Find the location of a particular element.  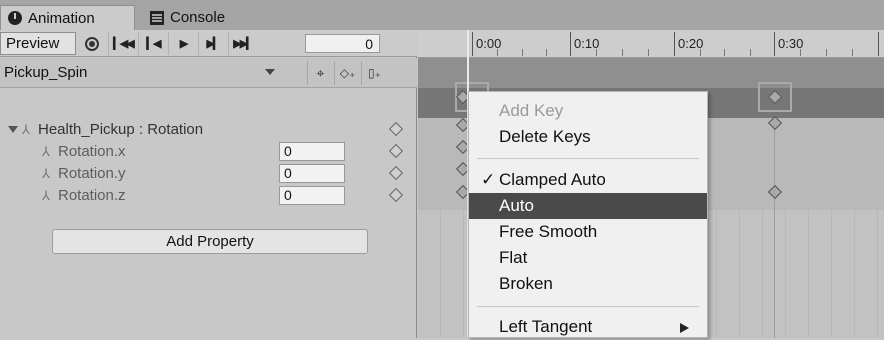

diamond-plus-icon: ◇₊ is located at coordinates (347, 73).